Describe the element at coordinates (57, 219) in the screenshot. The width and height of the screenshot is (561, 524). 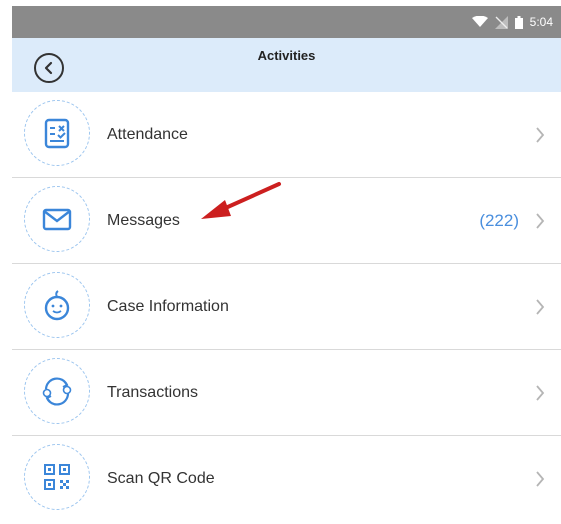
I see `envelope-icon` at that location.